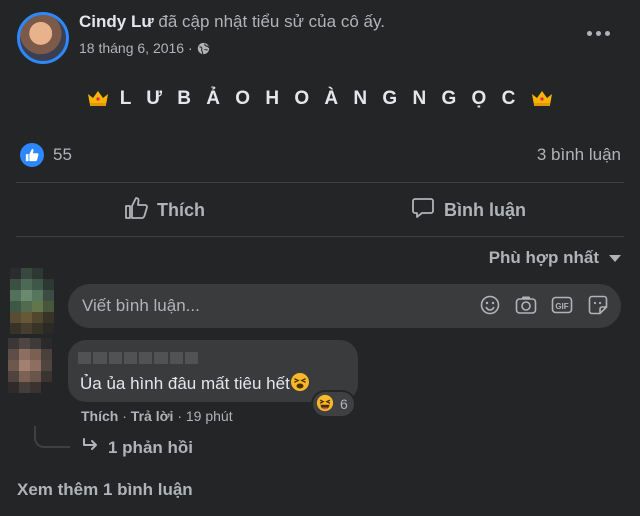 This screenshot has width=640, height=516. Describe the element at coordinates (131, 48) in the screenshot. I see `post-date: 18 tháng 6, 2016` at that location.